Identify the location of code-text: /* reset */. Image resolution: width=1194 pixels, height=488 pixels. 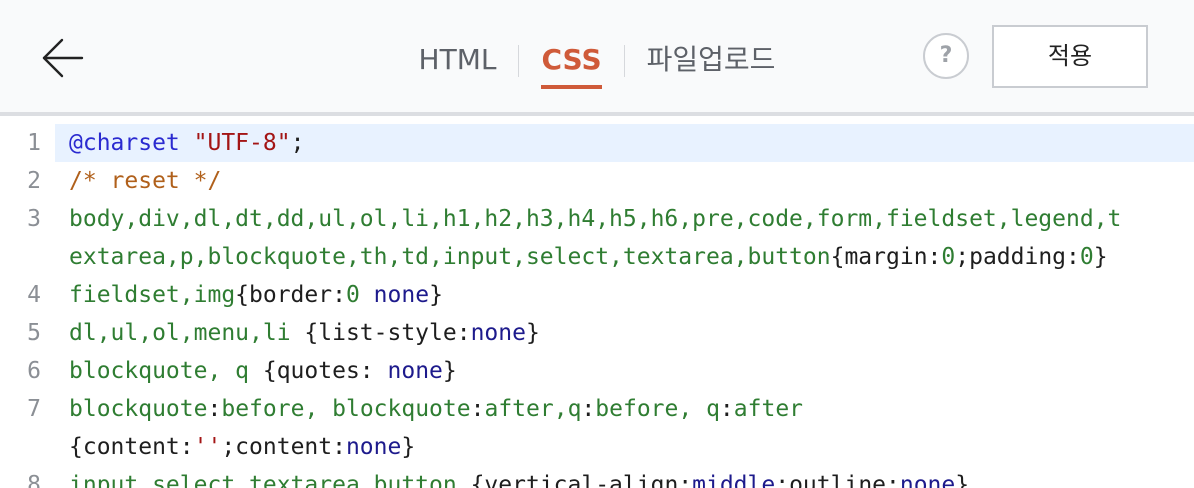
(624, 181).